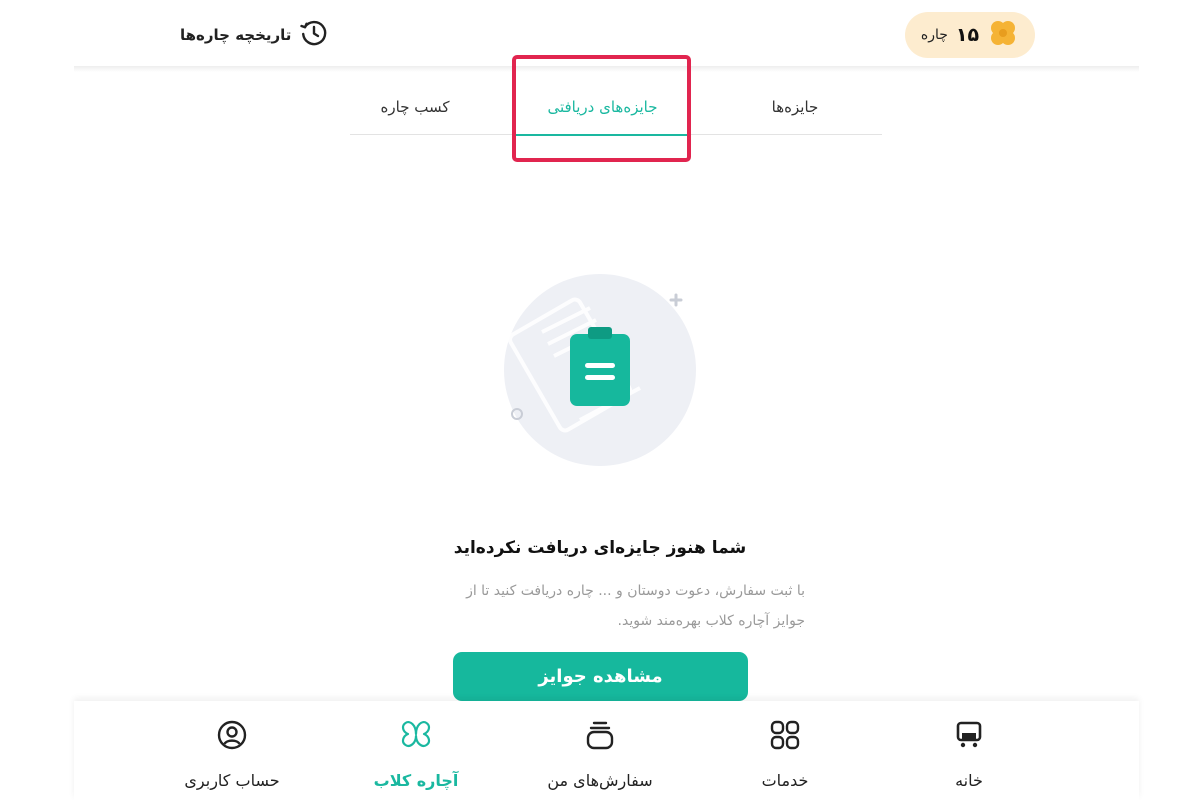 This screenshot has width=1200, height=800. I want to click on bottom-navigation: حساب کاربری آچاره کلاب سفارش‌های من, so click(606, 750).